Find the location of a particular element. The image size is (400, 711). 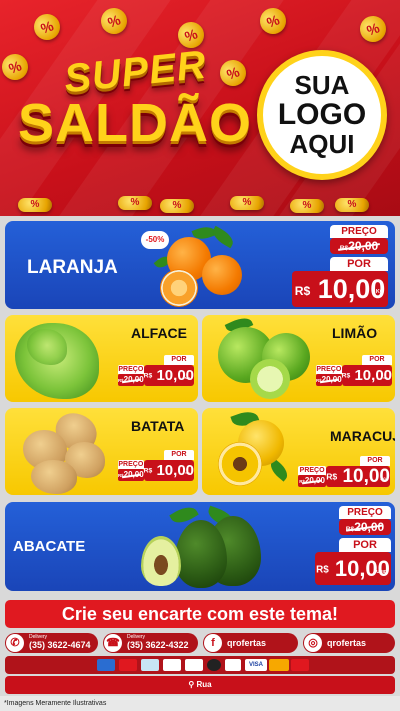

product-name: LARANJA is located at coordinates (72, 267).